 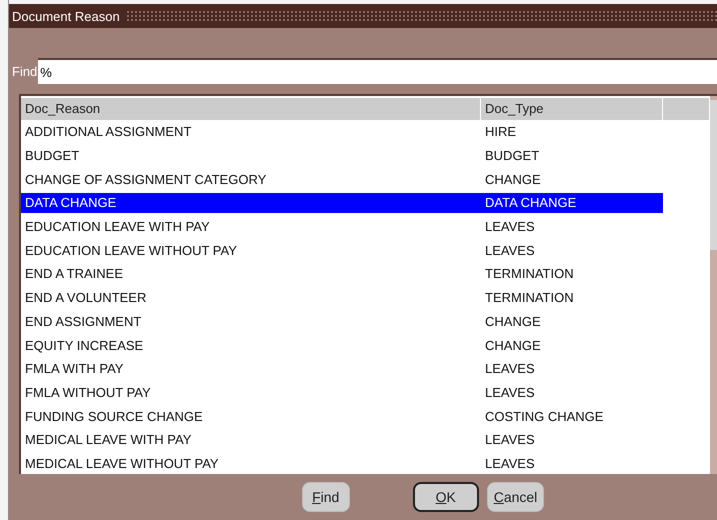 What do you see at coordinates (365, 464) in the screenshot?
I see `table-row: MEDICAL LEAVE WITHOUT PAY LEAVES` at bounding box center [365, 464].